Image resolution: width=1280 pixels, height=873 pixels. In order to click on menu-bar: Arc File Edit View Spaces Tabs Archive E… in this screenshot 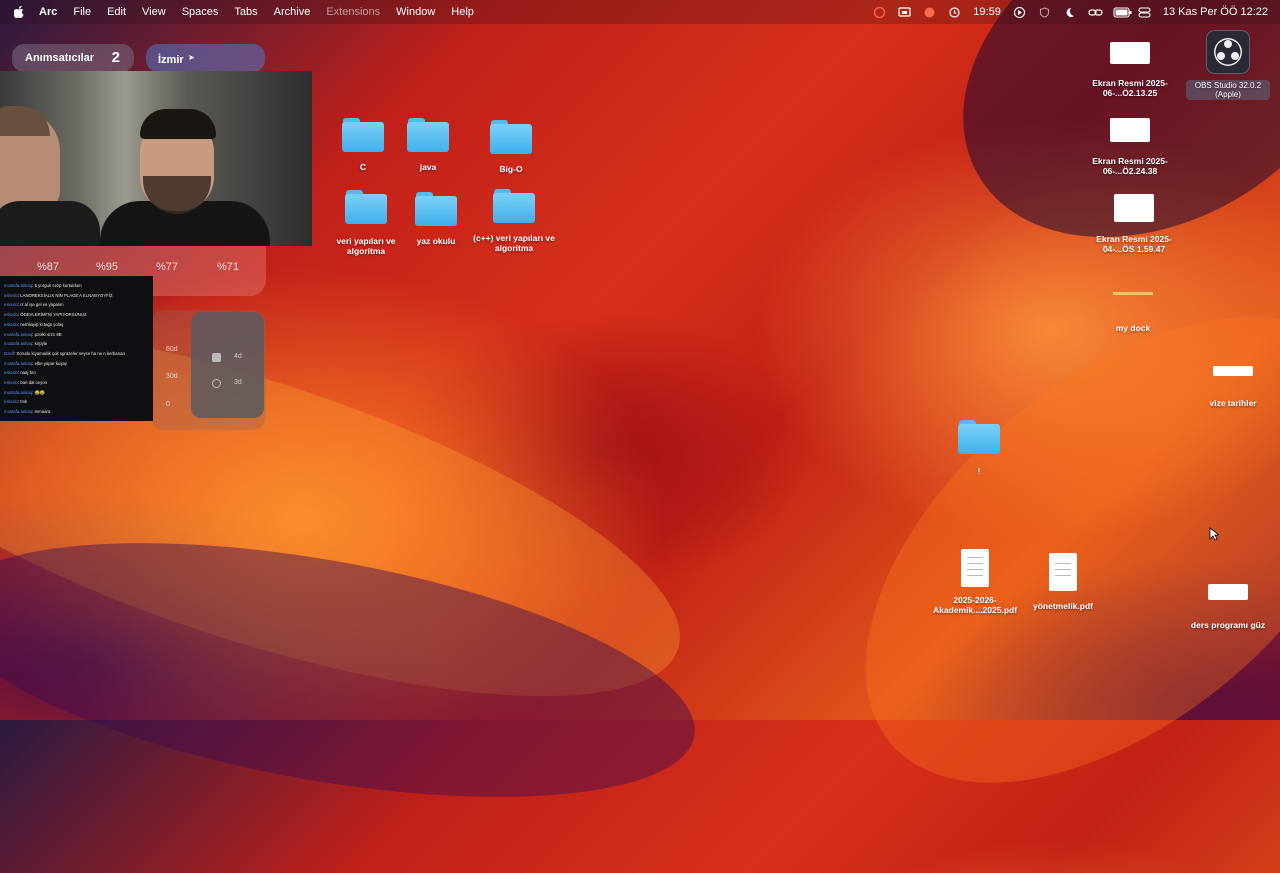, I will do `click(640, 12)`.